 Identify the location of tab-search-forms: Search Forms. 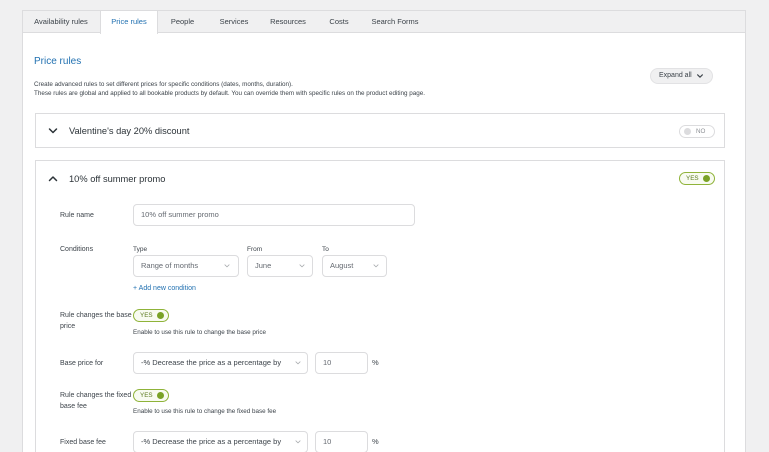
(395, 22).